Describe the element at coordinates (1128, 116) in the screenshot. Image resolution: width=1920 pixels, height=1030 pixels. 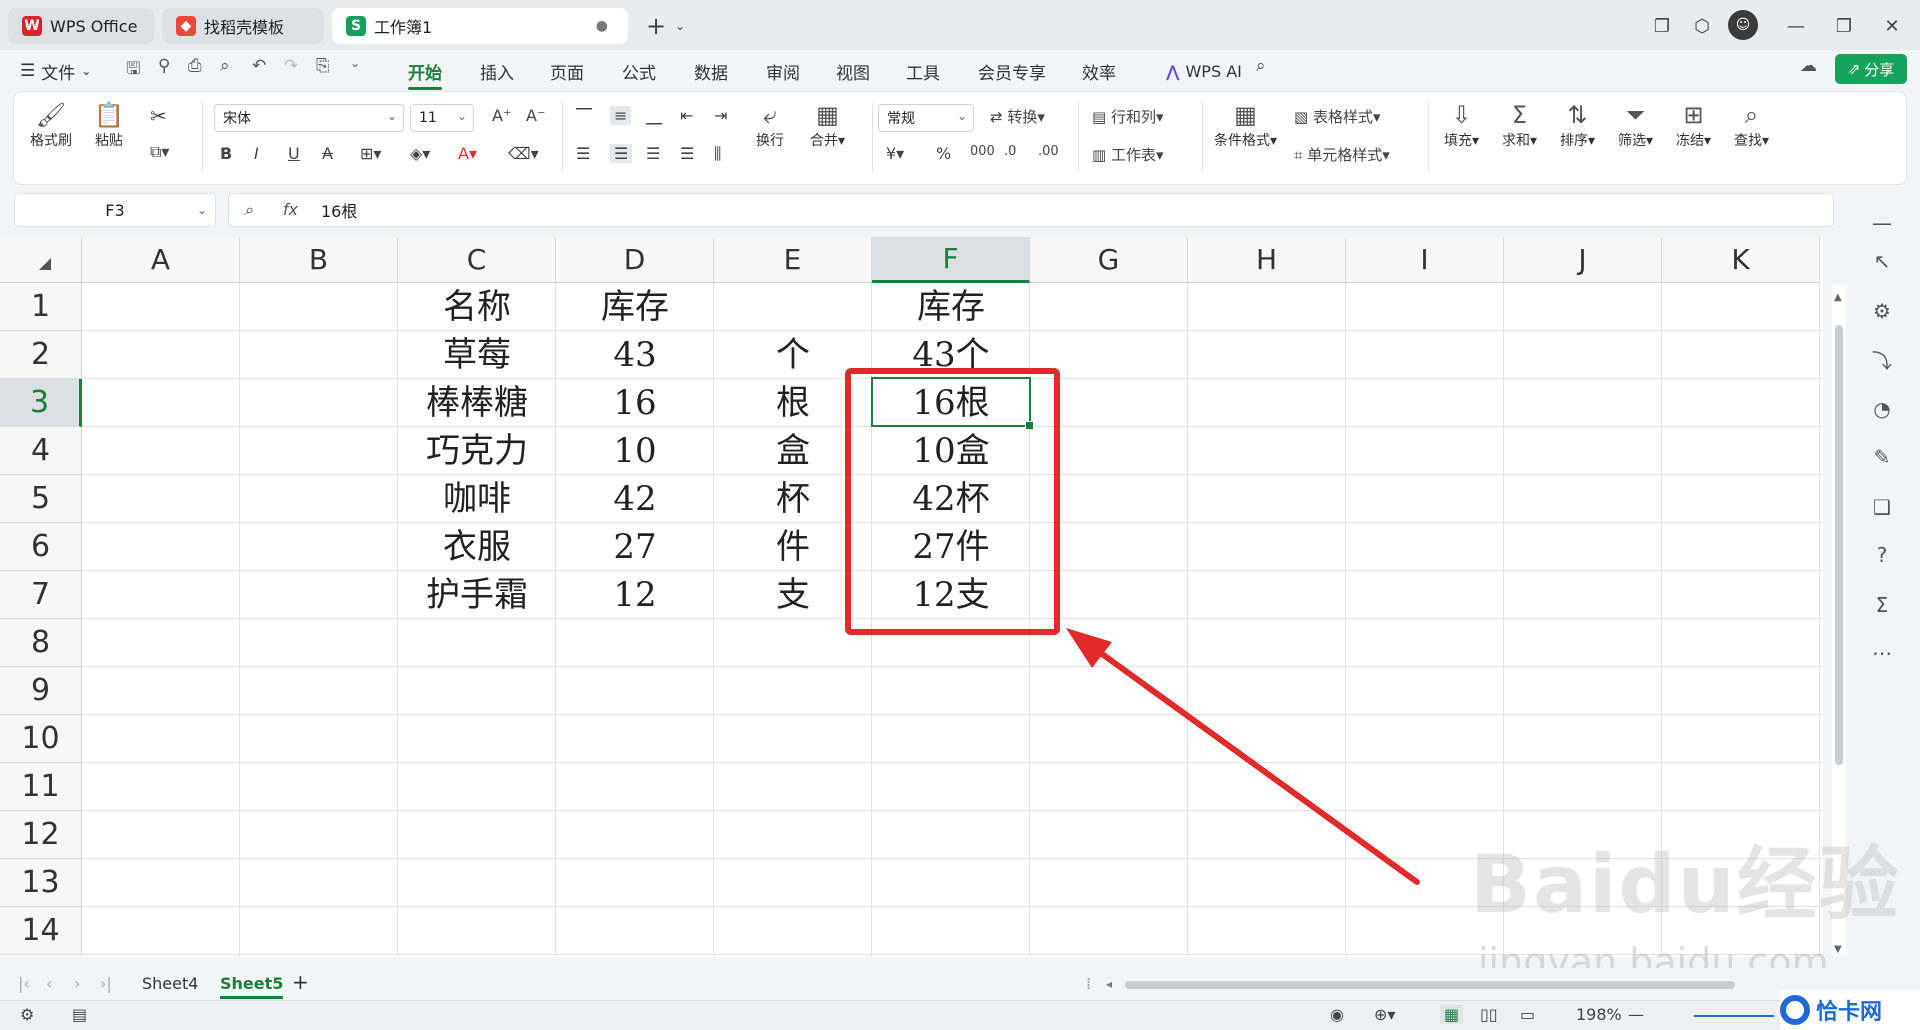
I see `row-col-button: ▤ 行和列 ▾` at that location.